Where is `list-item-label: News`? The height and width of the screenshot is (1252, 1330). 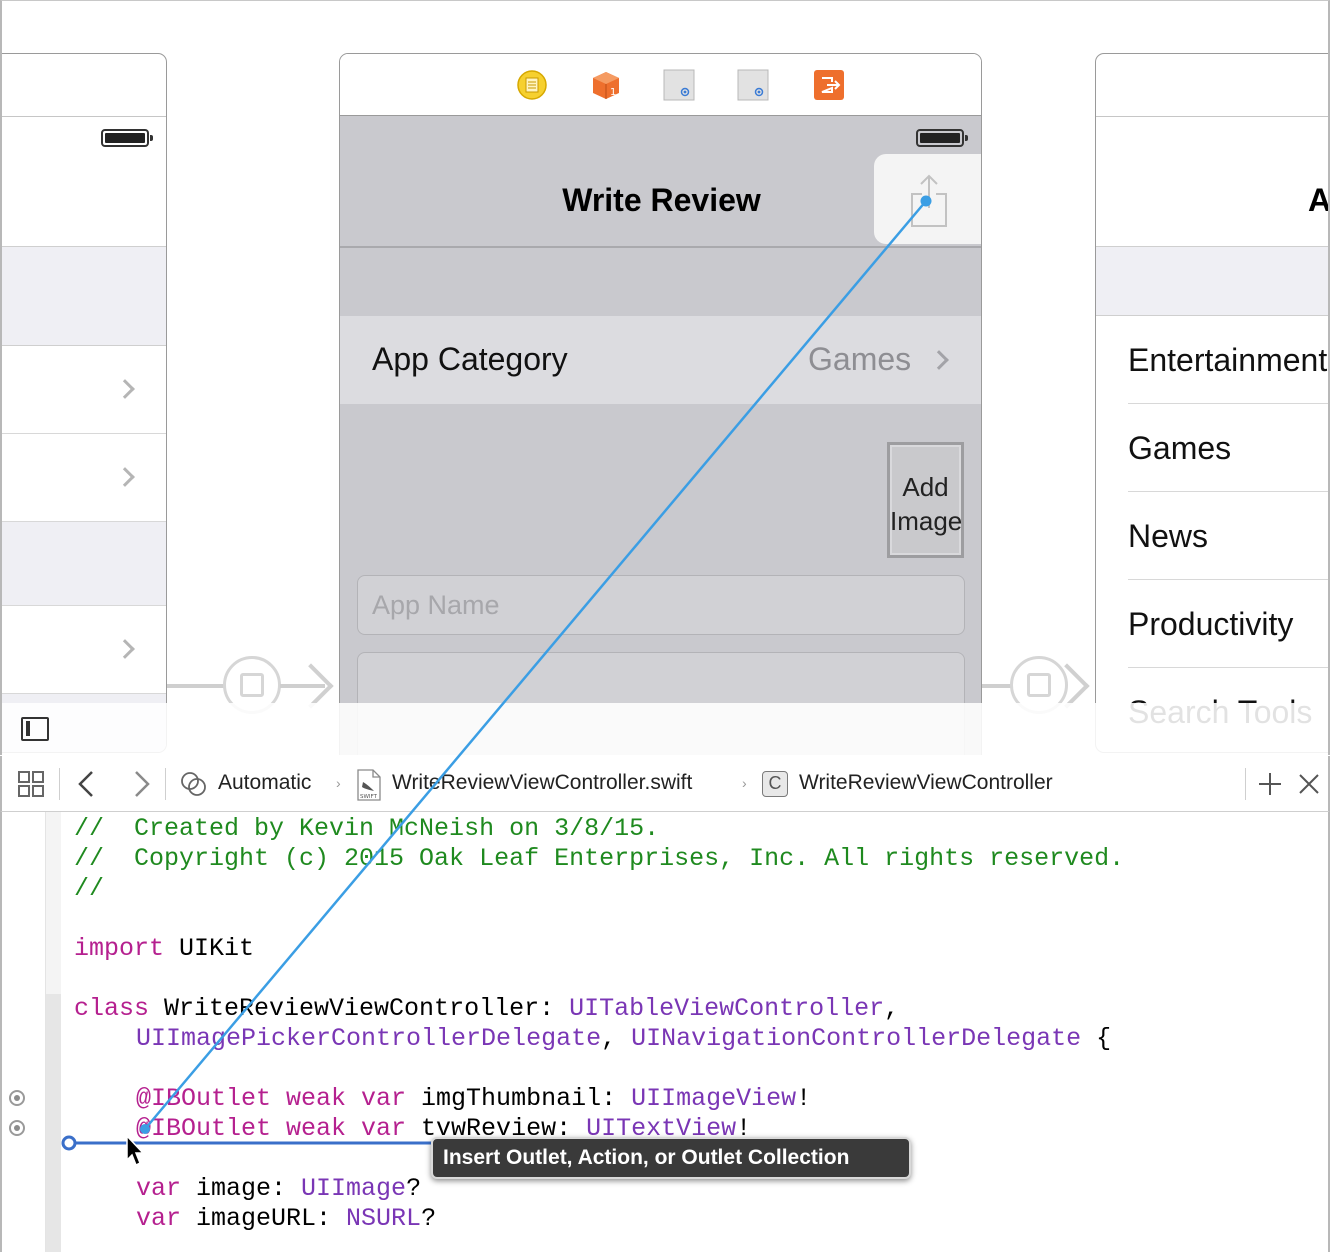
list-item-label: News is located at coordinates (1168, 536).